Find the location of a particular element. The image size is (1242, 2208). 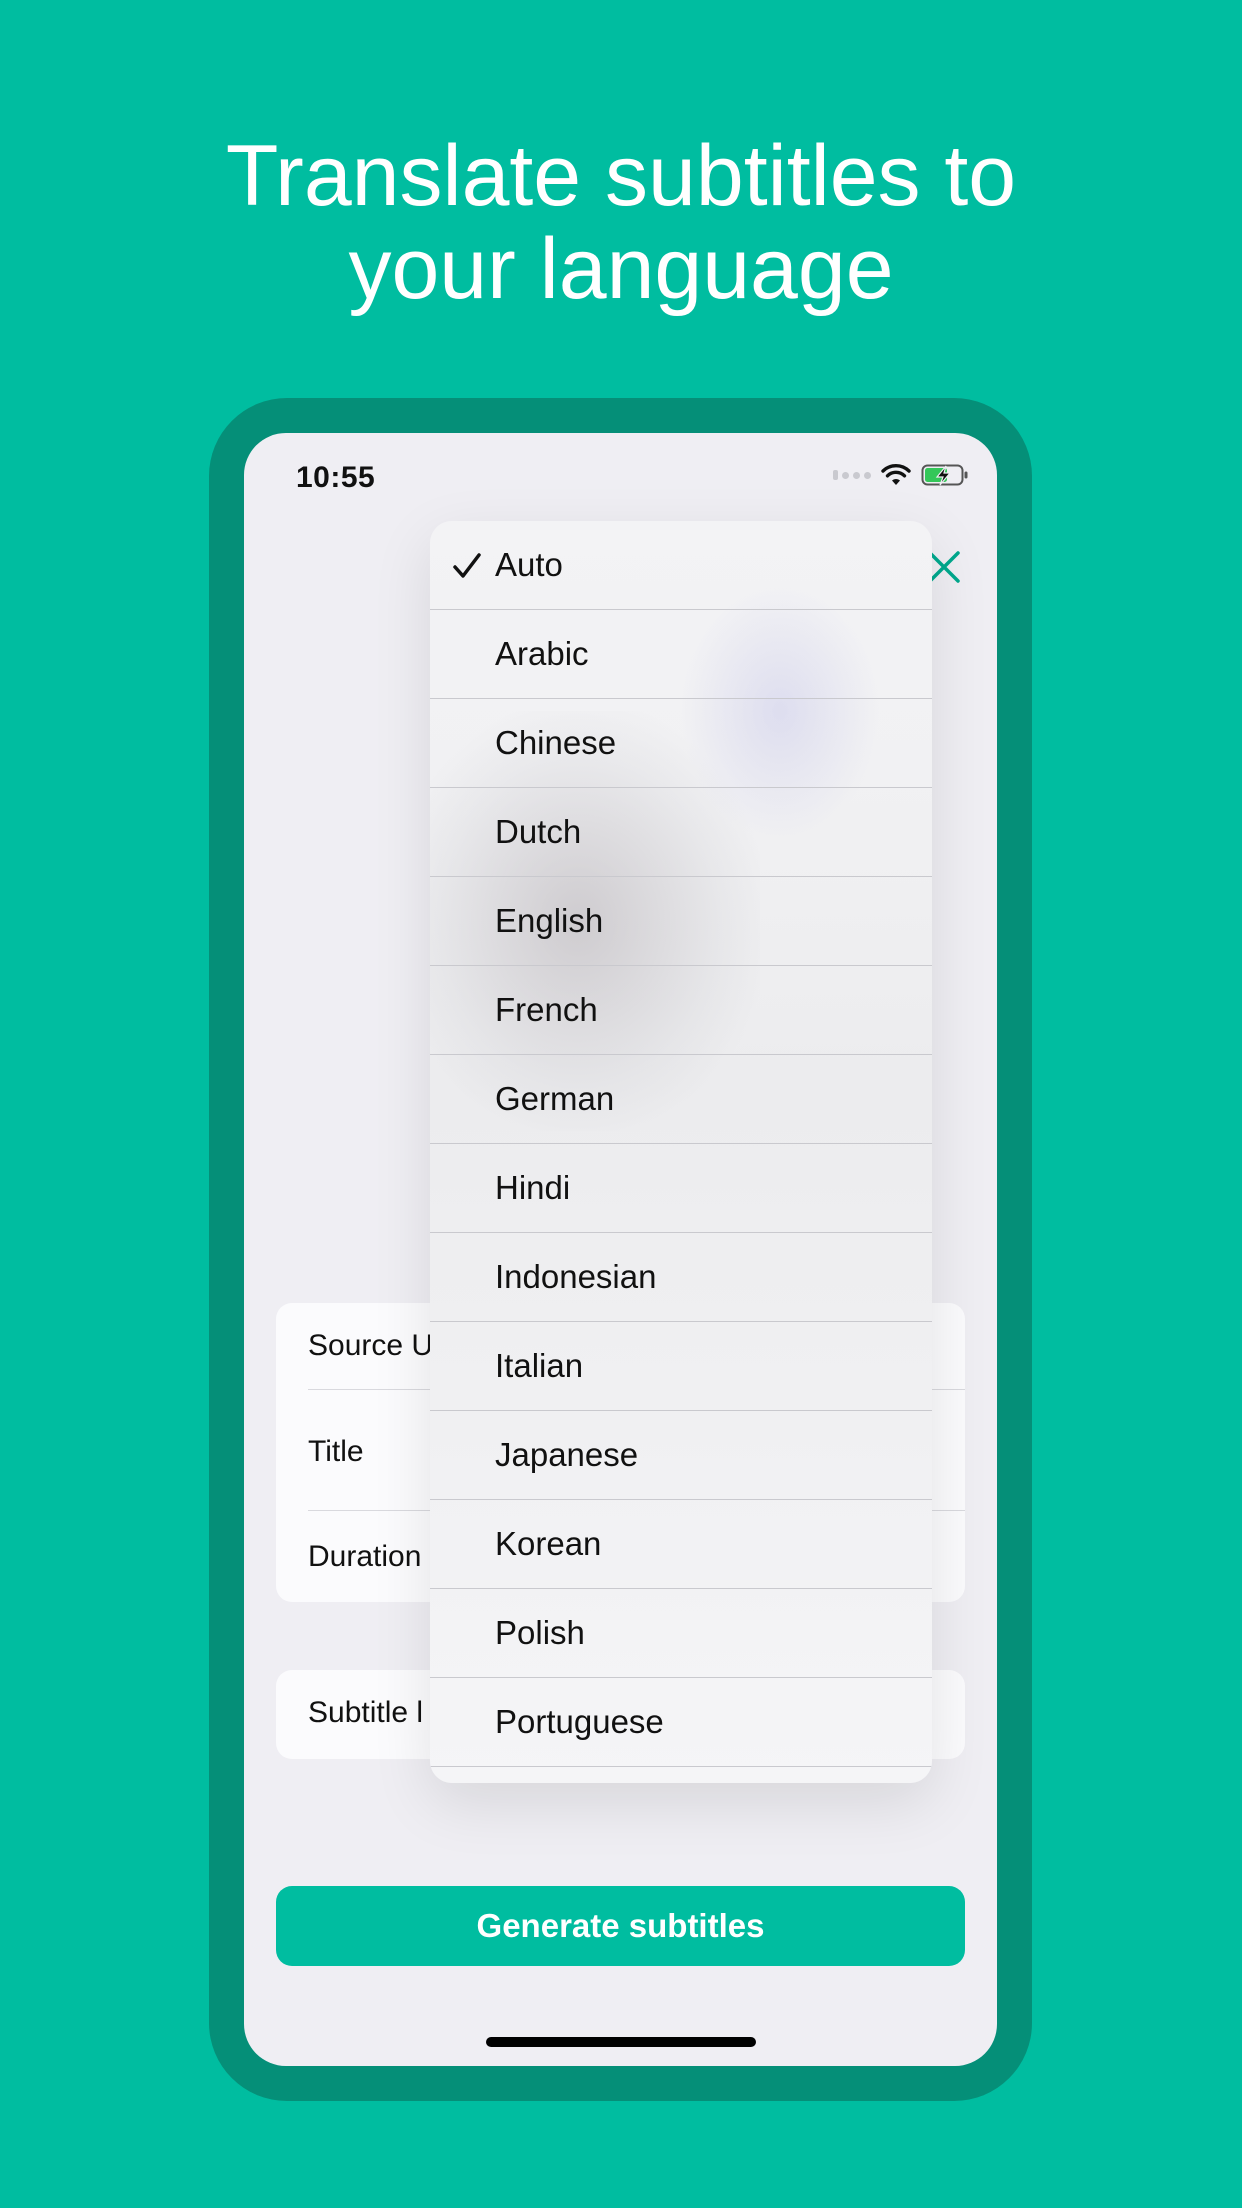

menu-item-label: French is located at coordinates (546, 1009).